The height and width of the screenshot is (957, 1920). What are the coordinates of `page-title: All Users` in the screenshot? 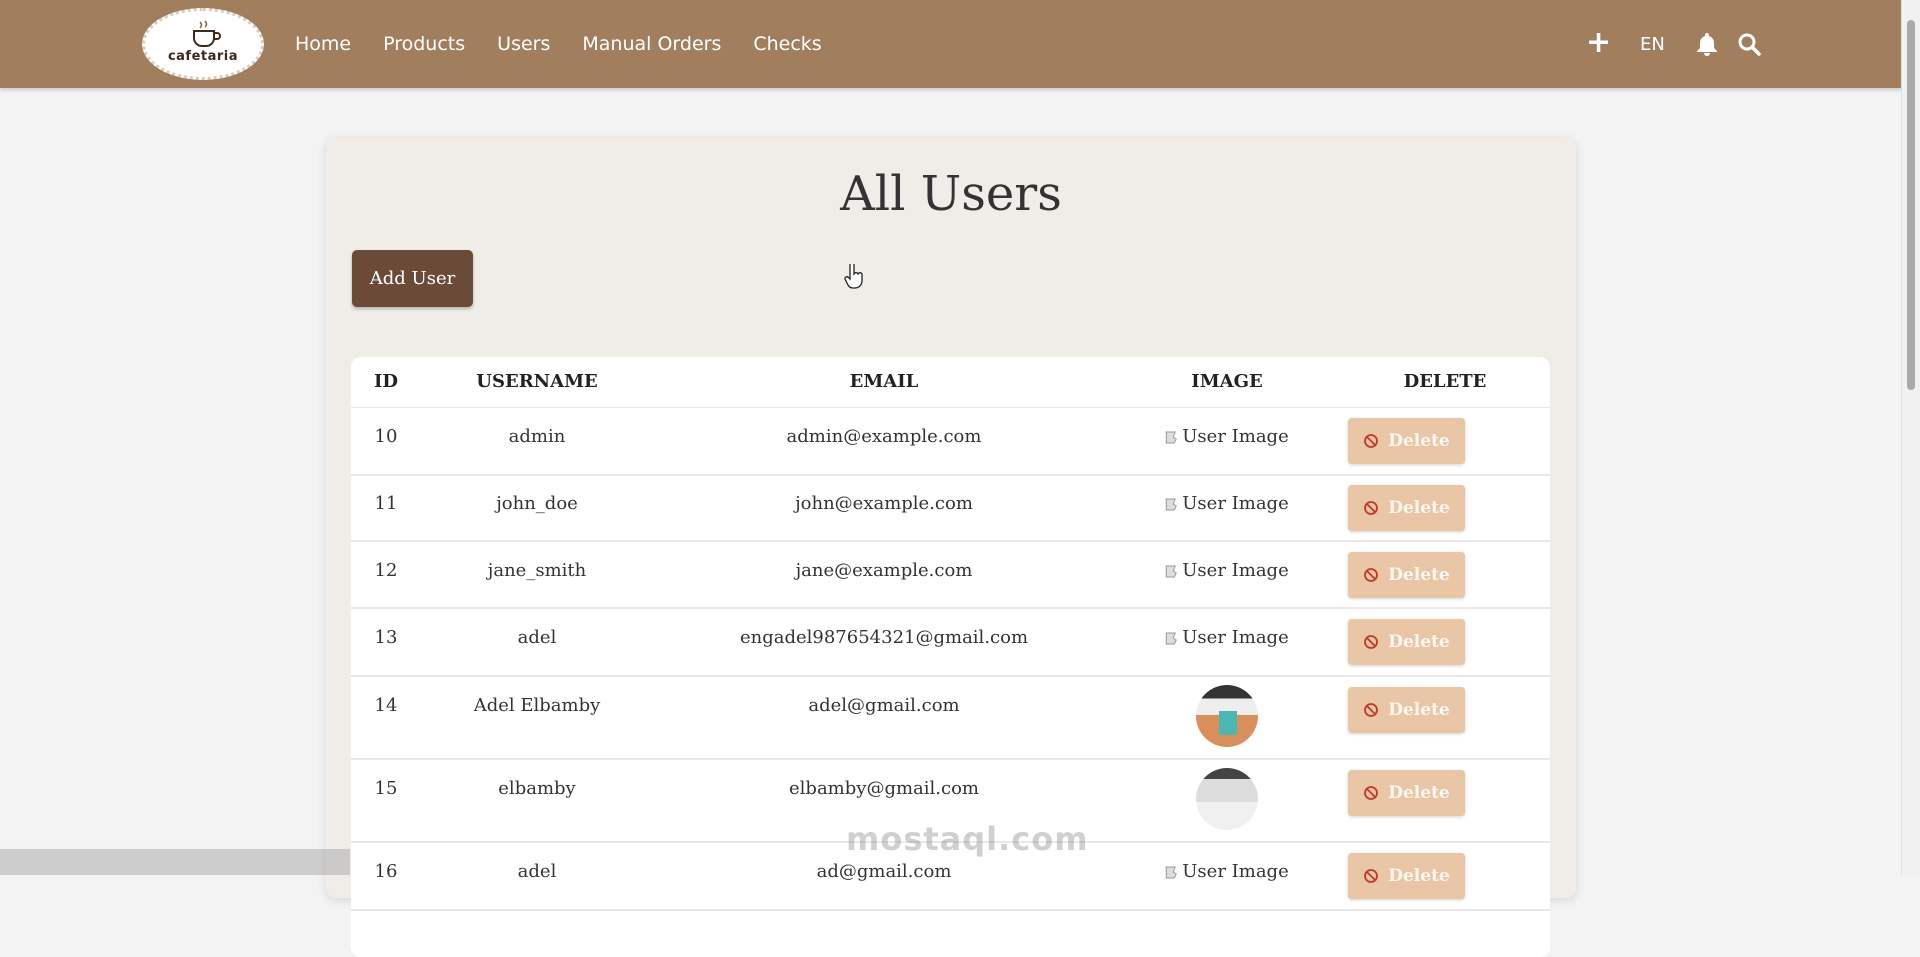 It's located at (951, 194).